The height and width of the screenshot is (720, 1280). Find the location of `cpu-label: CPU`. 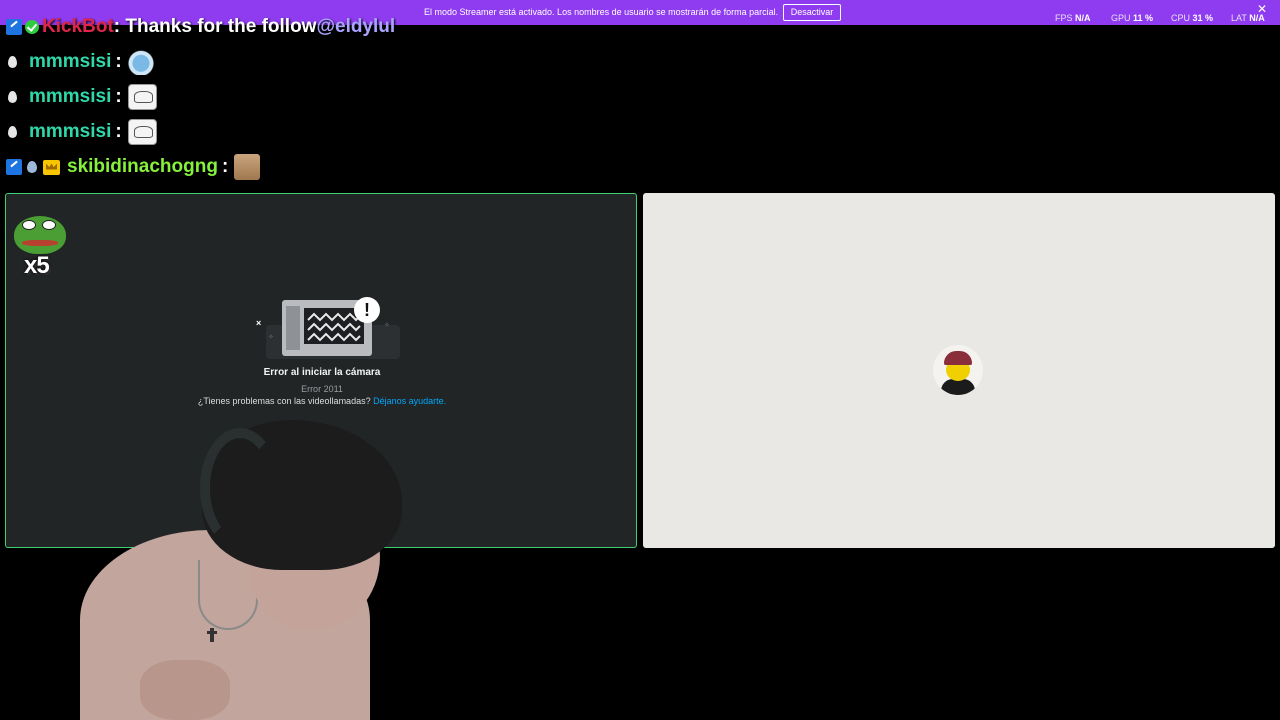

cpu-label: CPU is located at coordinates (1181, 18).